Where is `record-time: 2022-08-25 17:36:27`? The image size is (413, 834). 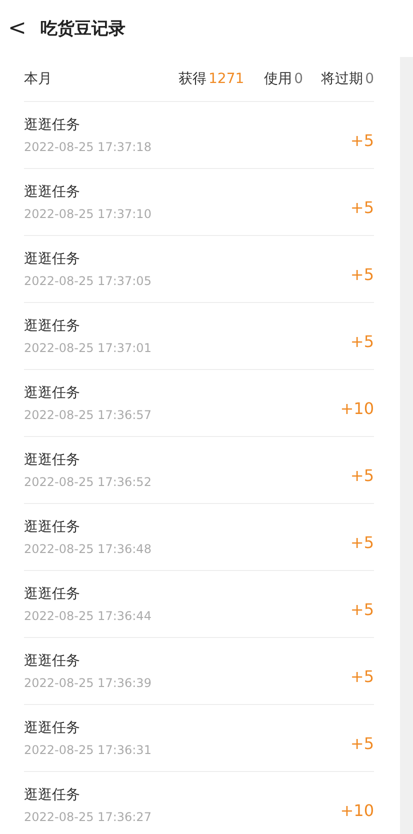 record-time: 2022-08-25 17:36:27 is located at coordinates (88, 817).